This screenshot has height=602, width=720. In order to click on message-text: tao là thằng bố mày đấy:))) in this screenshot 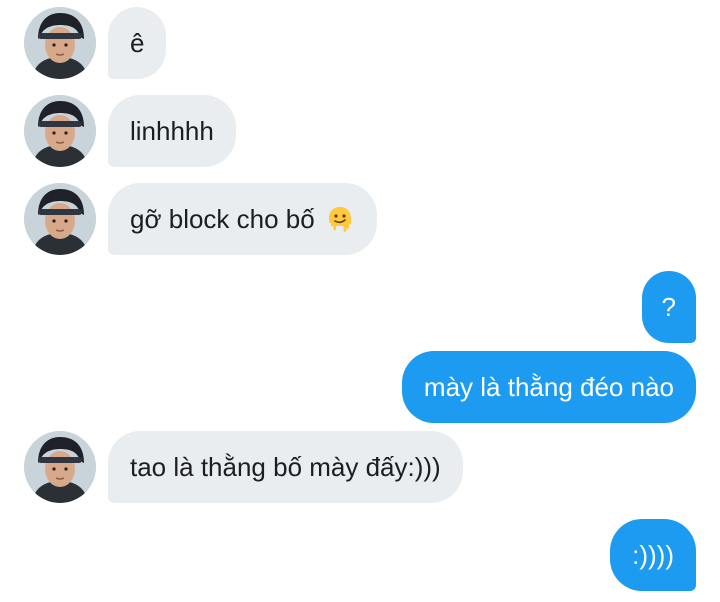, I will do `click(285, 467)`.